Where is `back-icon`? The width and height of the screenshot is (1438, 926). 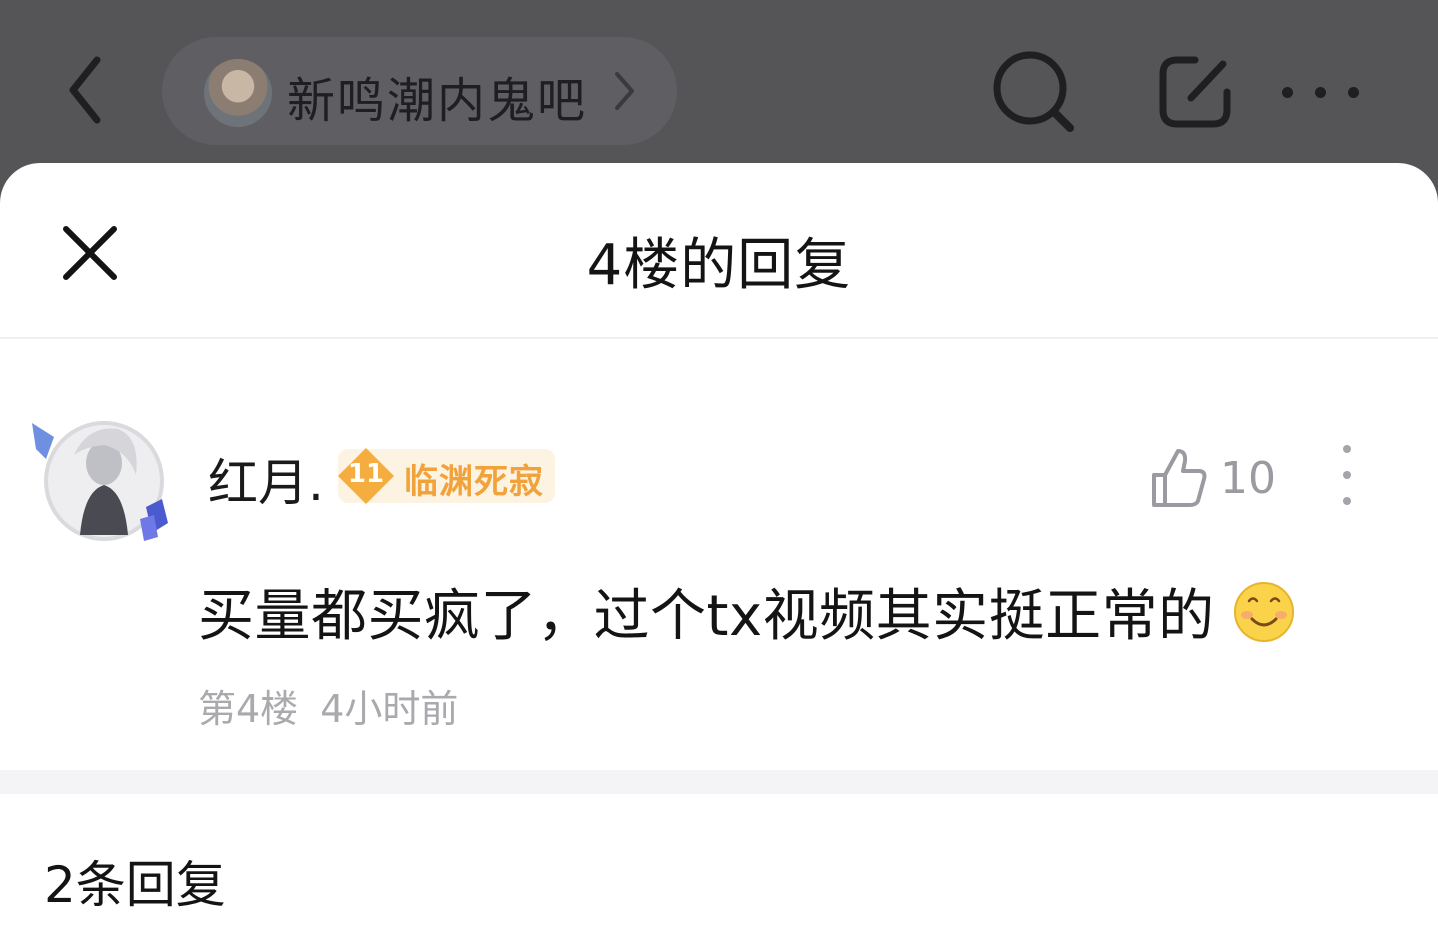
back-icon is located at coordinates (85, 90).